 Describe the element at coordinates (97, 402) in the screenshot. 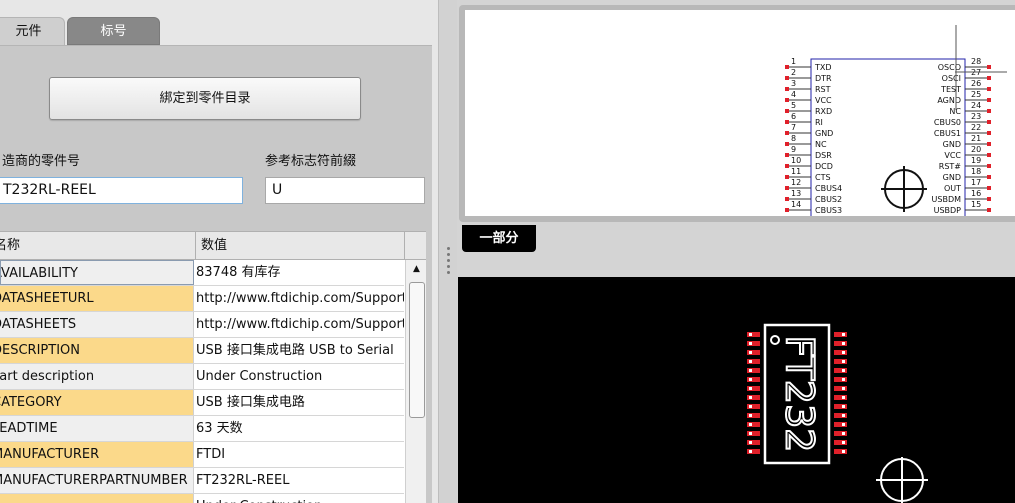

I see `row-name-cell: CATEGORY` at that location.